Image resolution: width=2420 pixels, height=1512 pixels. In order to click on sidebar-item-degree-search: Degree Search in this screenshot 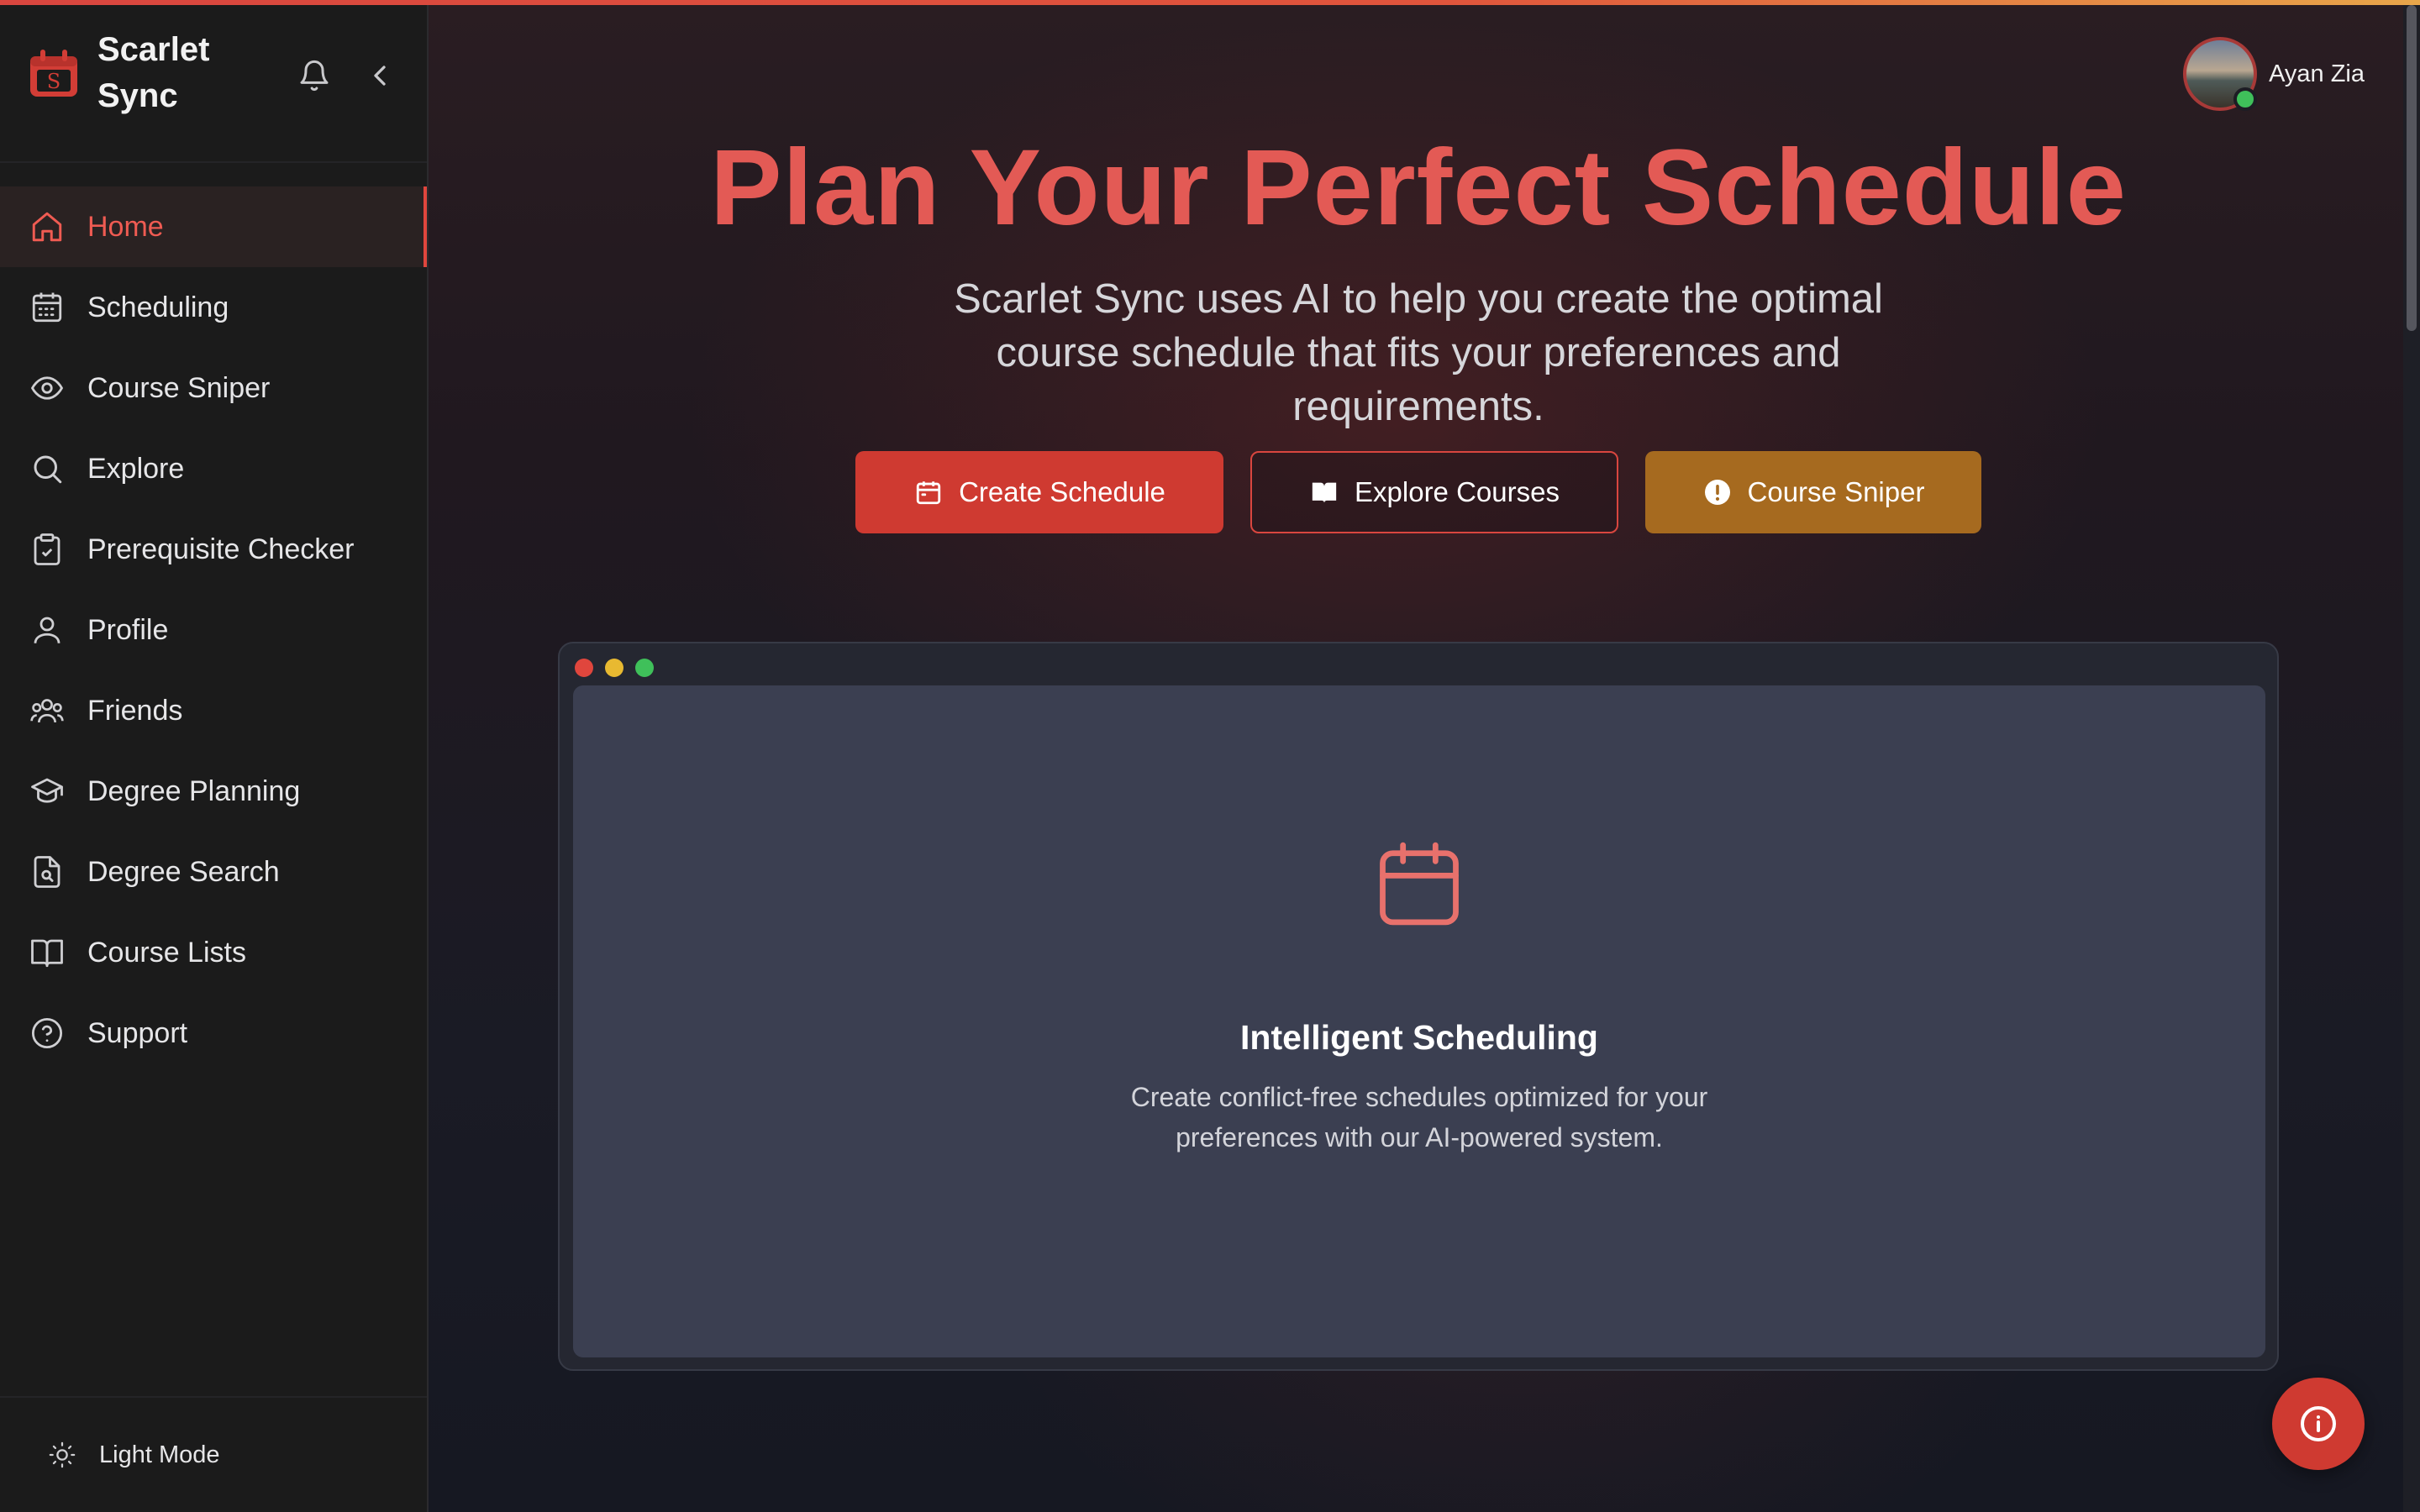, I will do `click(214, 872)`.